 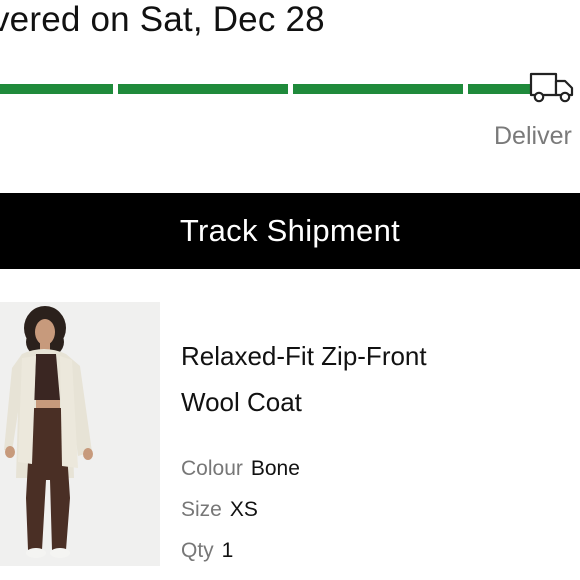 I want to click on product-name: Relaxed-Fit Zip-Front Wool Coat, so click(x=371, y=379).